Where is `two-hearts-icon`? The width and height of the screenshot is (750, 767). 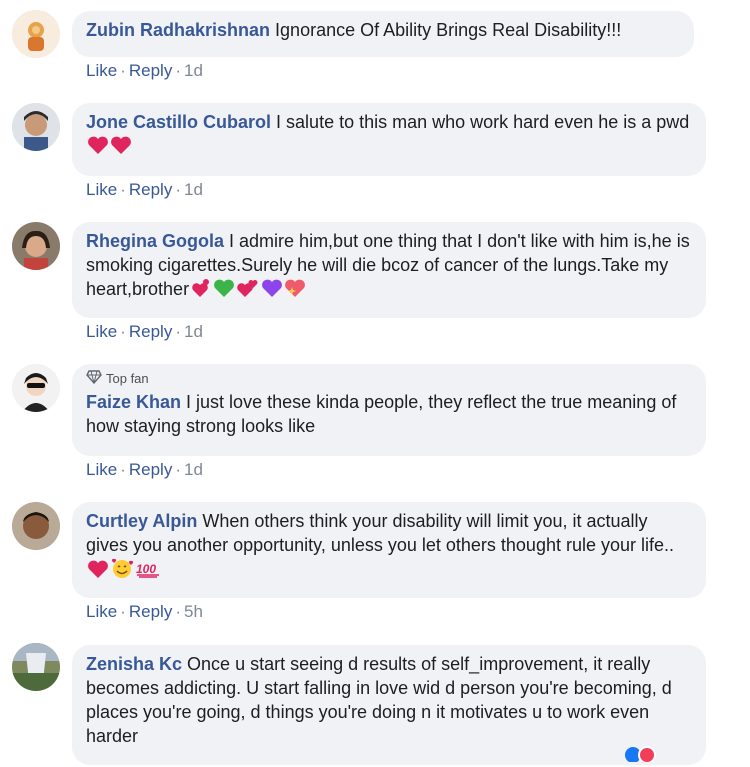
two-hearts-icon is located at coordinates (248, 291).